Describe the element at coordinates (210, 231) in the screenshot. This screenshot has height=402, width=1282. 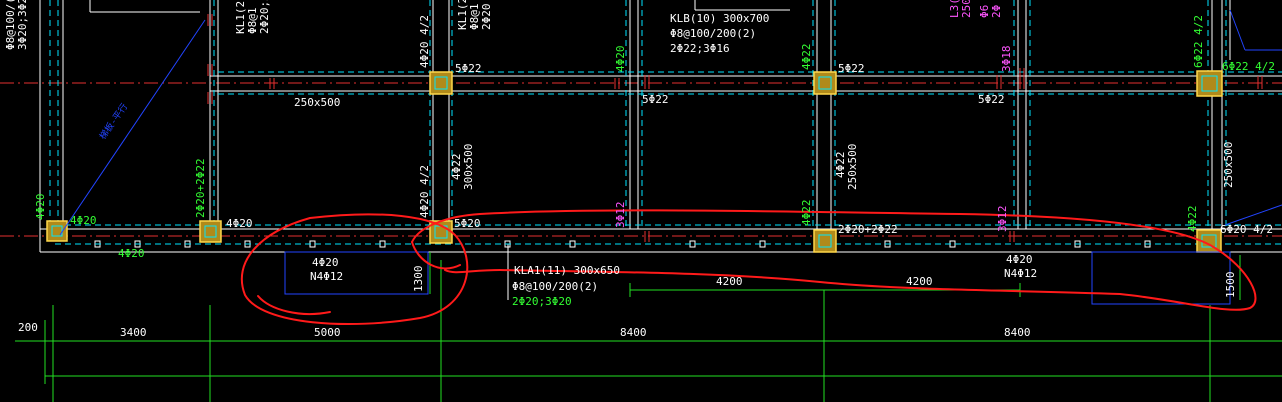
I see `column-c2` at that location.